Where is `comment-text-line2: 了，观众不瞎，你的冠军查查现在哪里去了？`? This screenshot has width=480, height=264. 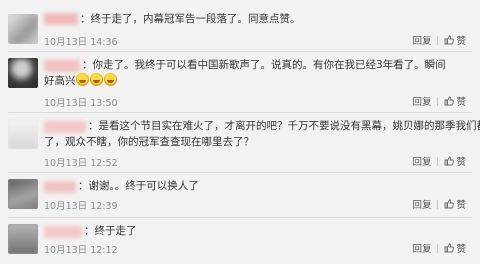
comment-text-line2: 了，观众不瞎，你的冠军查查现在哪里去了？ is located at coordinates (149, 142).